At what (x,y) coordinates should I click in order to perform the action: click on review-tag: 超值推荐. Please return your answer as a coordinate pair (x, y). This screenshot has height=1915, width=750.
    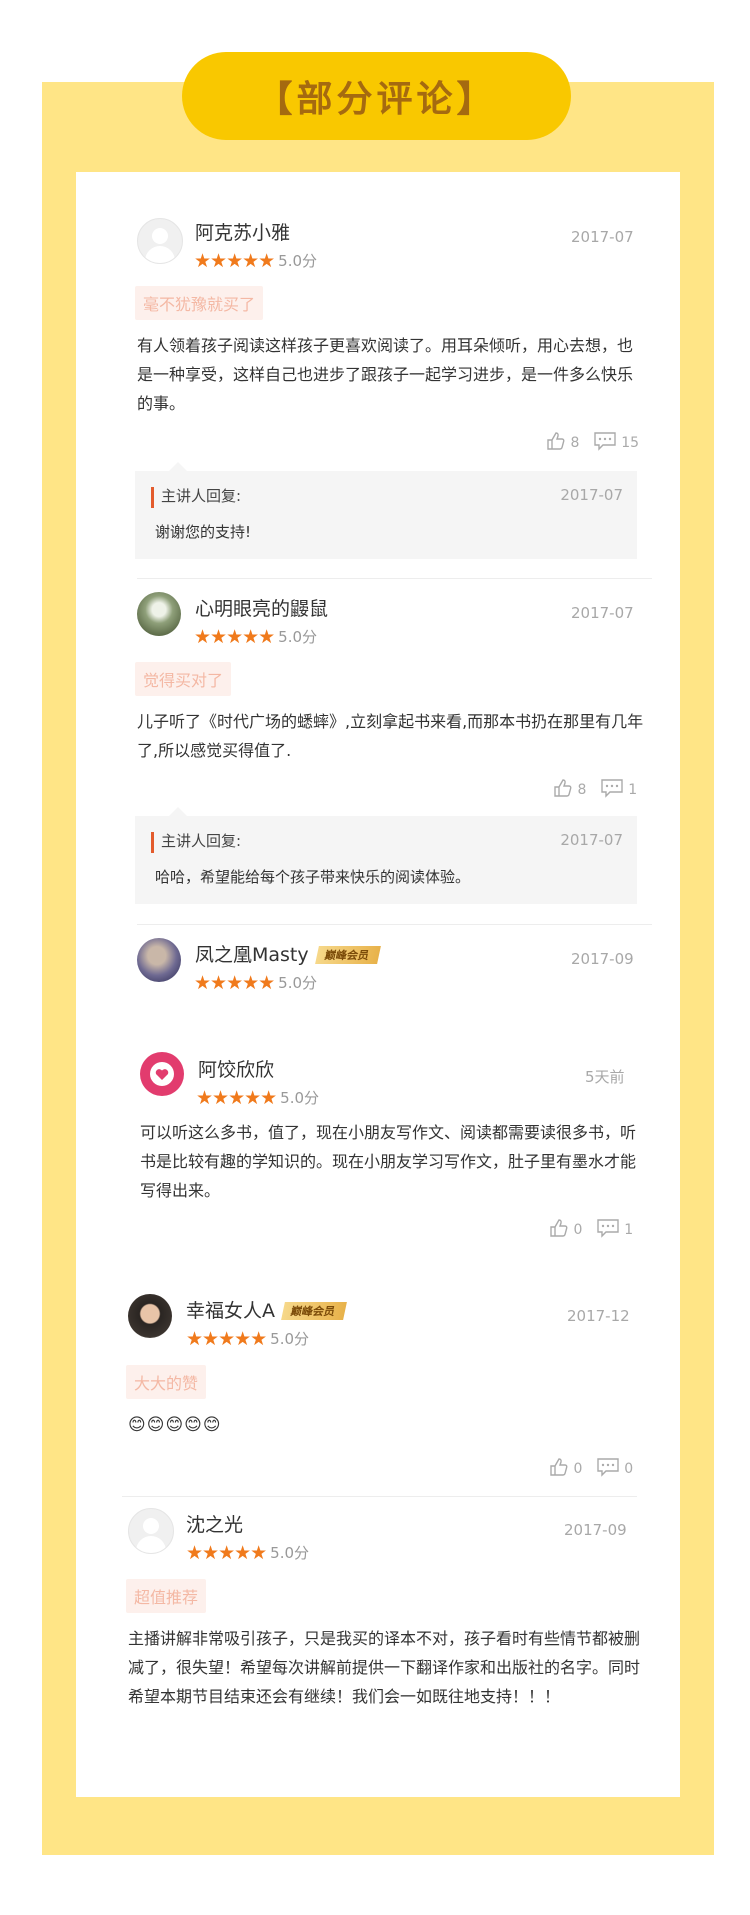
    Looking at the image, I should click on (166, 1596).